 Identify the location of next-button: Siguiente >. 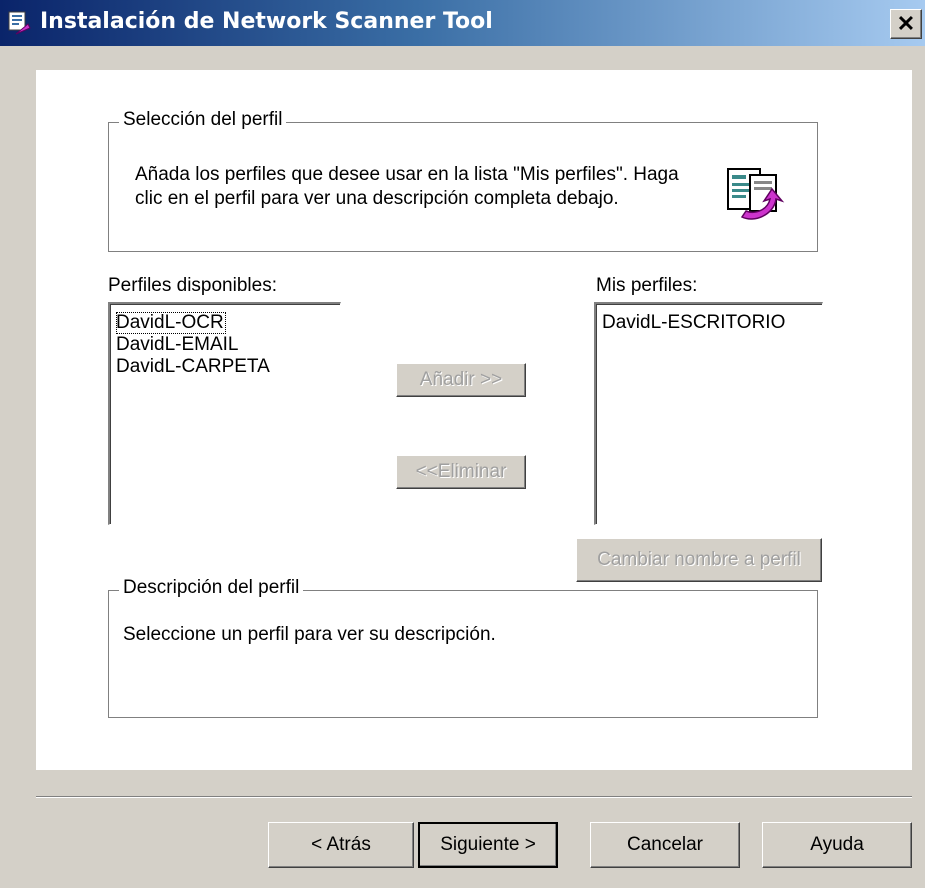
(488, 845).